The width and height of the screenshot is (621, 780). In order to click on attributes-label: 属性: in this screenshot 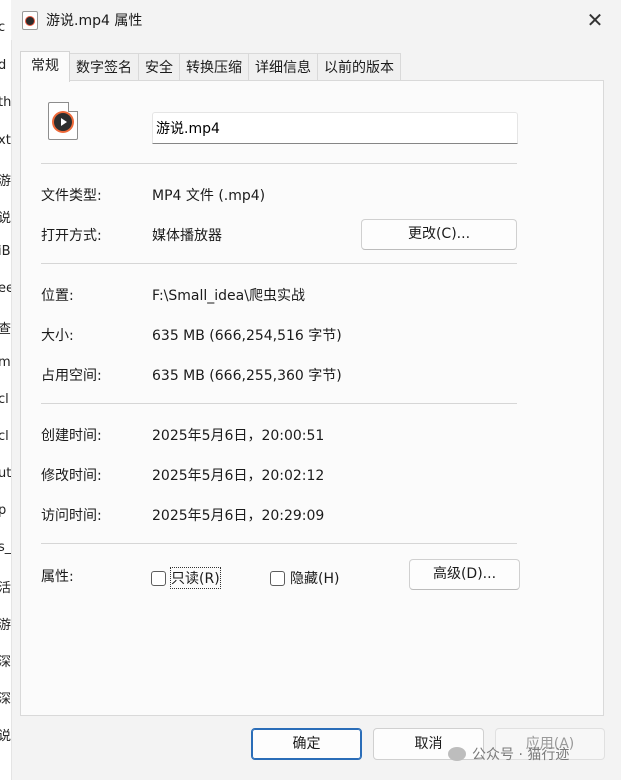, I will do `click(57, 577)`.